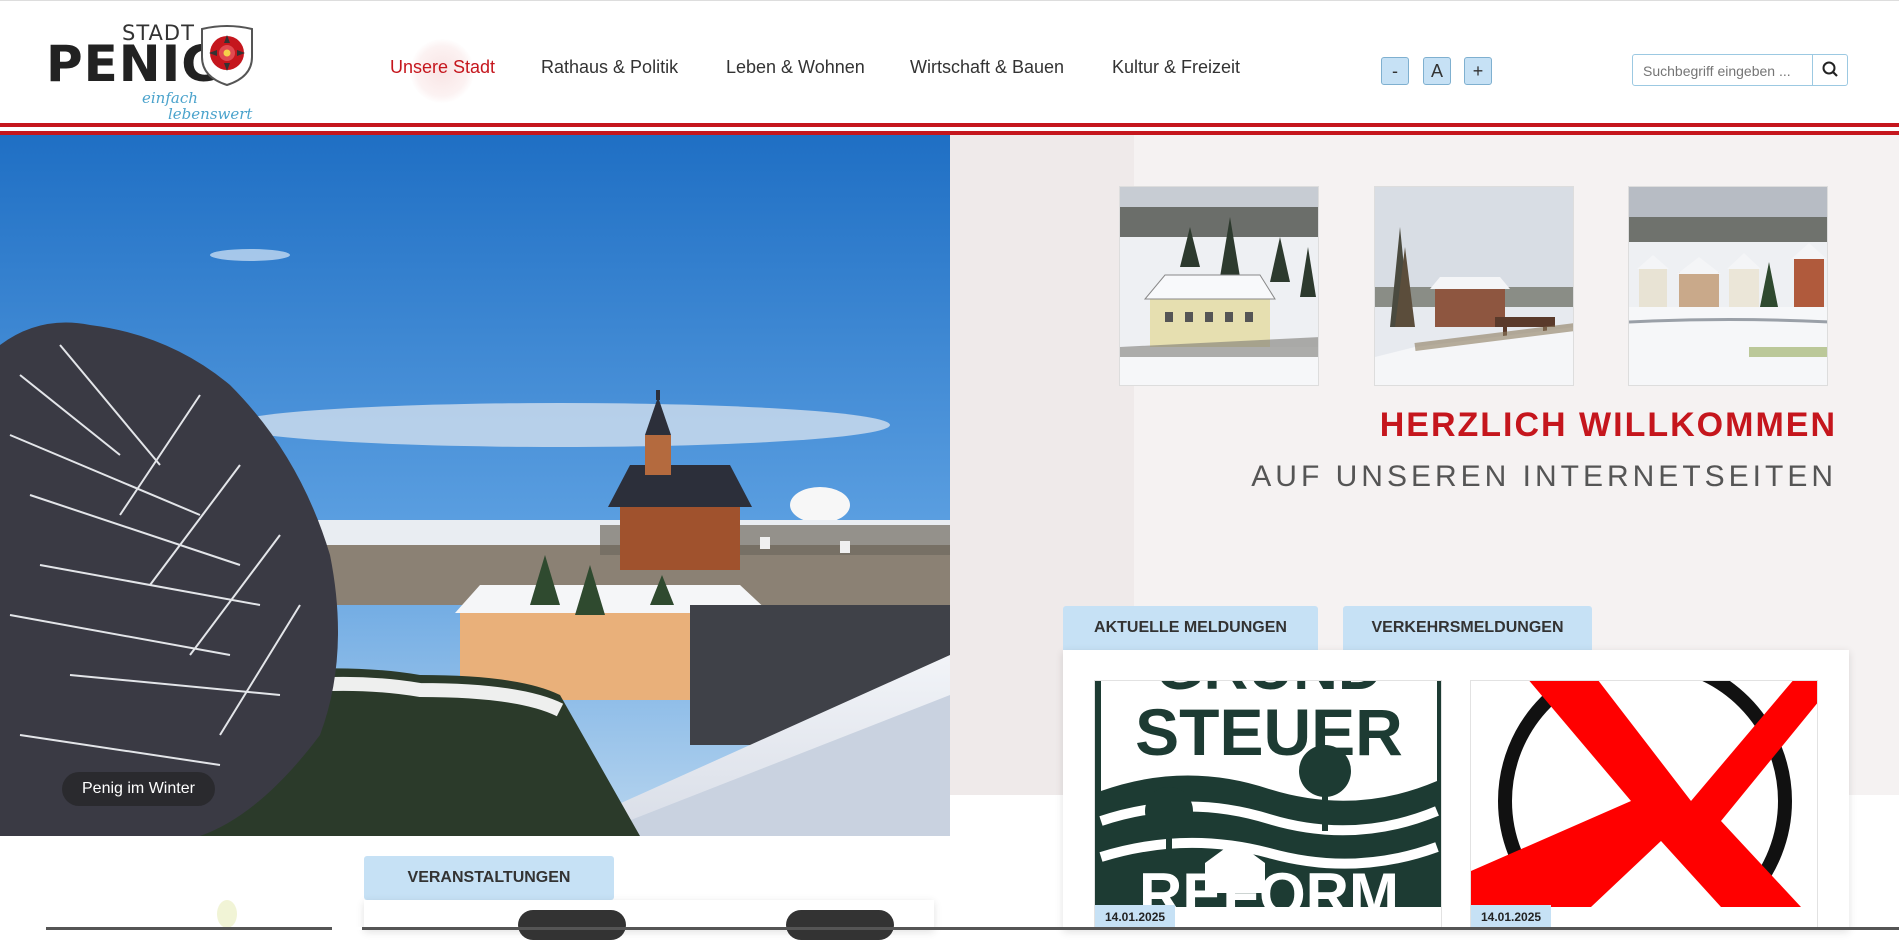  I want to click on search-input, so click(1728, 71).